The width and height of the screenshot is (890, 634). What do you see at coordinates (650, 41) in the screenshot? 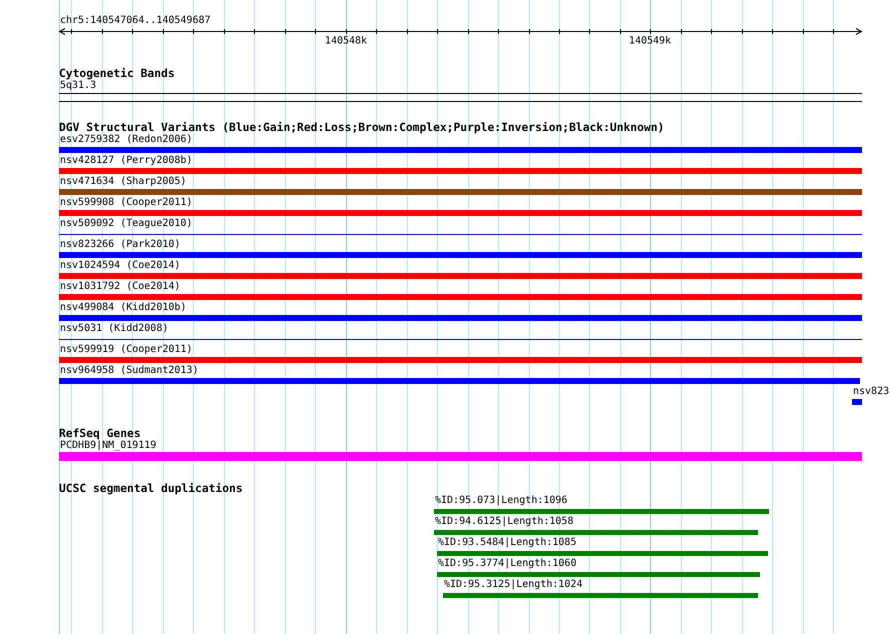
I see `tick-label: 140549k` at bounding box center [650, 41].